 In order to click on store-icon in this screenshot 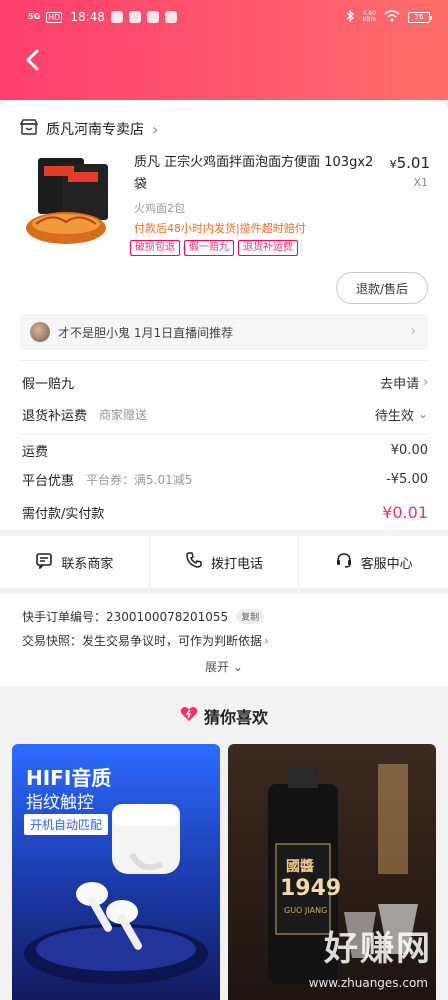, I will do `click(29, 129)`.